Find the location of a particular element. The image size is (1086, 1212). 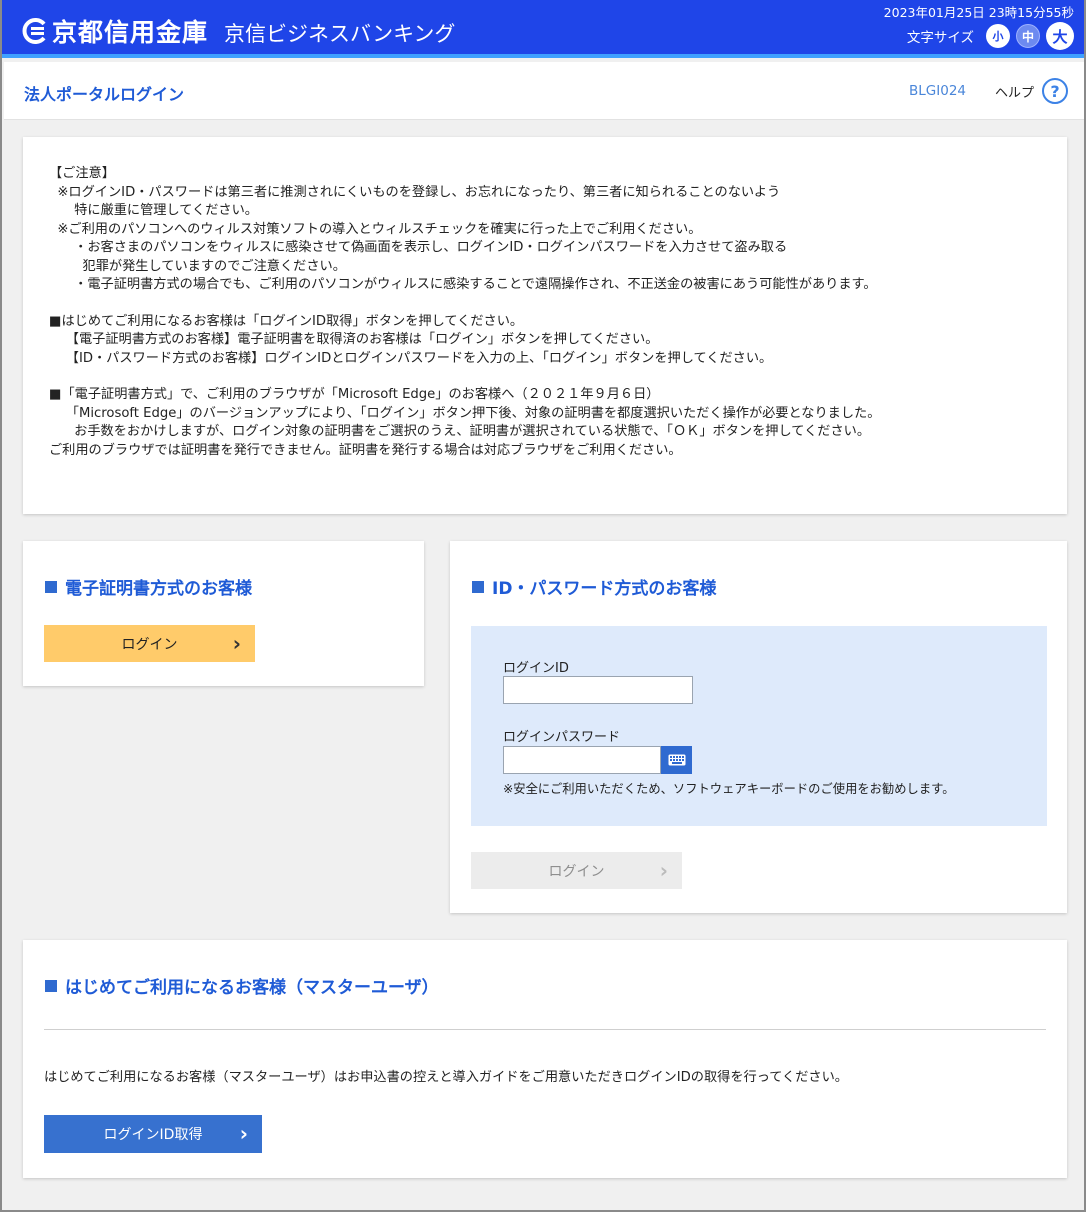

help-link: ヘルプ ? is located at coordinates (1031, 91).